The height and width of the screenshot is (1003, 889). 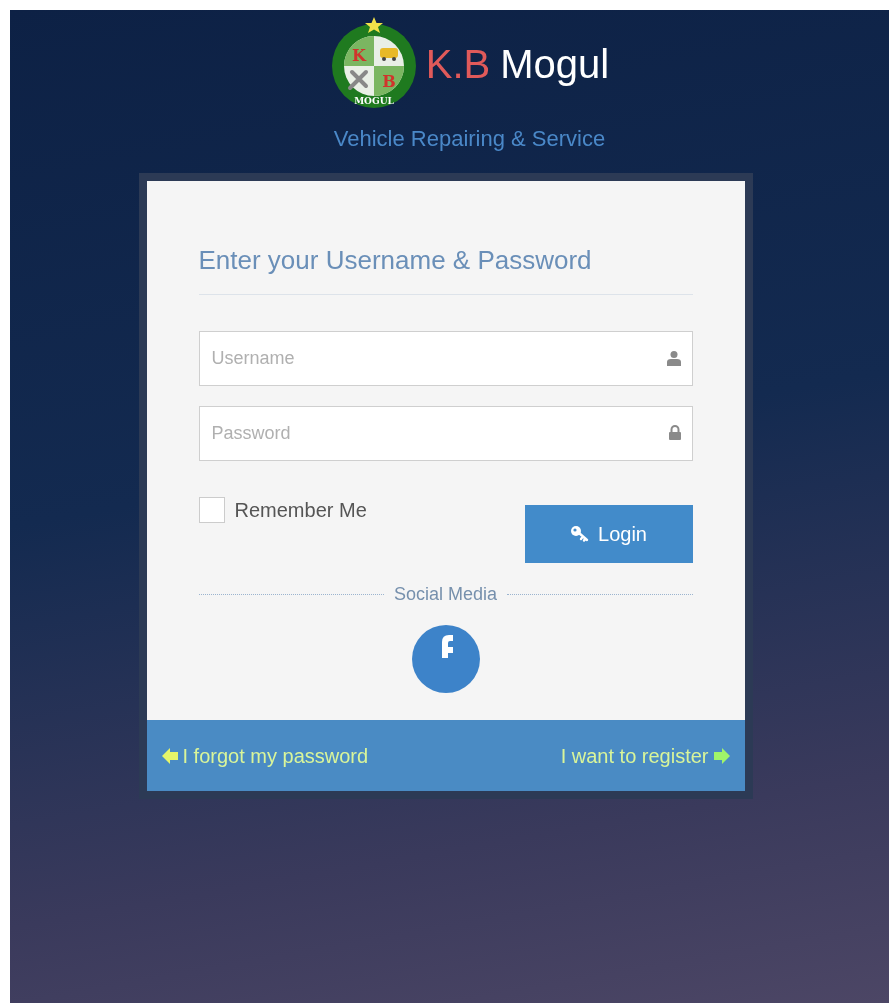 I want to click on social-heading: Social Media, so click(x=445, y=594).